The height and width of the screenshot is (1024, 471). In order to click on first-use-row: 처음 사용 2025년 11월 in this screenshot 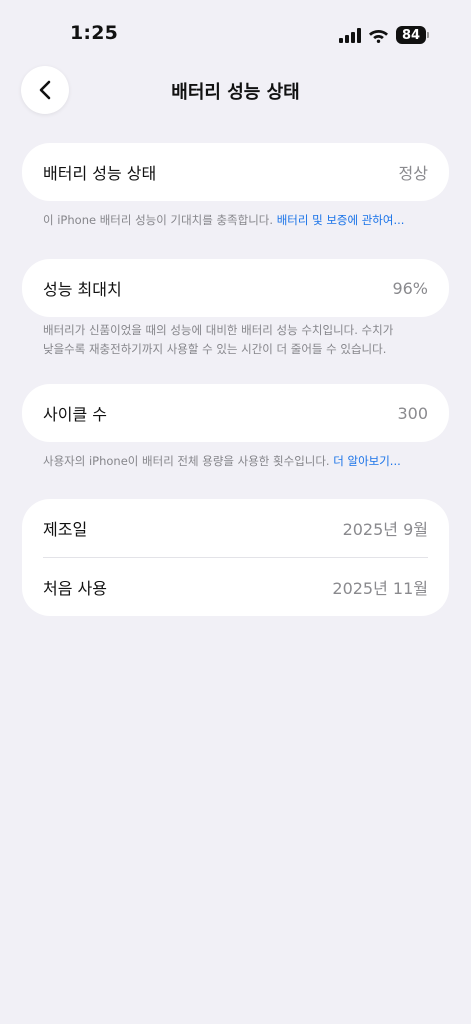, I will do `click(235, 587)`.